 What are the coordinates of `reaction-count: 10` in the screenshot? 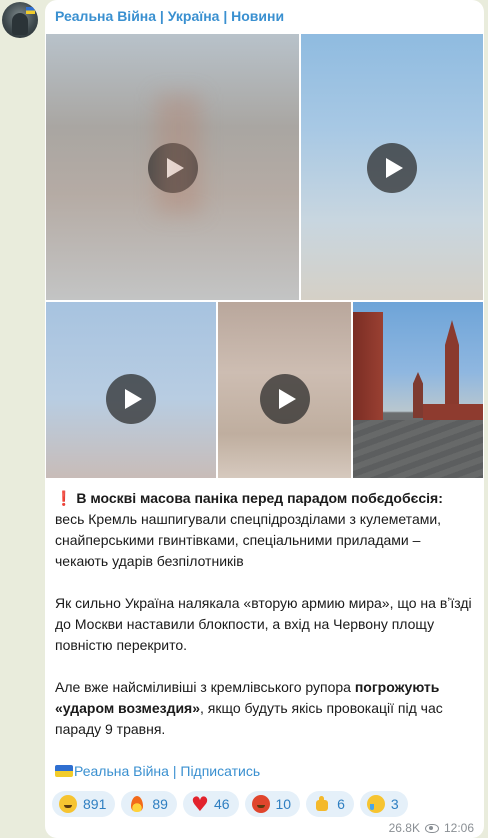 It's located at (283, 804).